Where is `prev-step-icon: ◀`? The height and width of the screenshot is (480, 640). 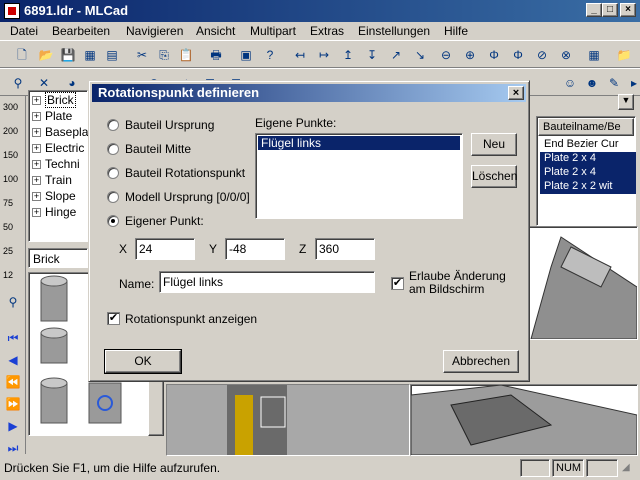 prev-step-icon: ◀ is located at coordinates (13, 360).